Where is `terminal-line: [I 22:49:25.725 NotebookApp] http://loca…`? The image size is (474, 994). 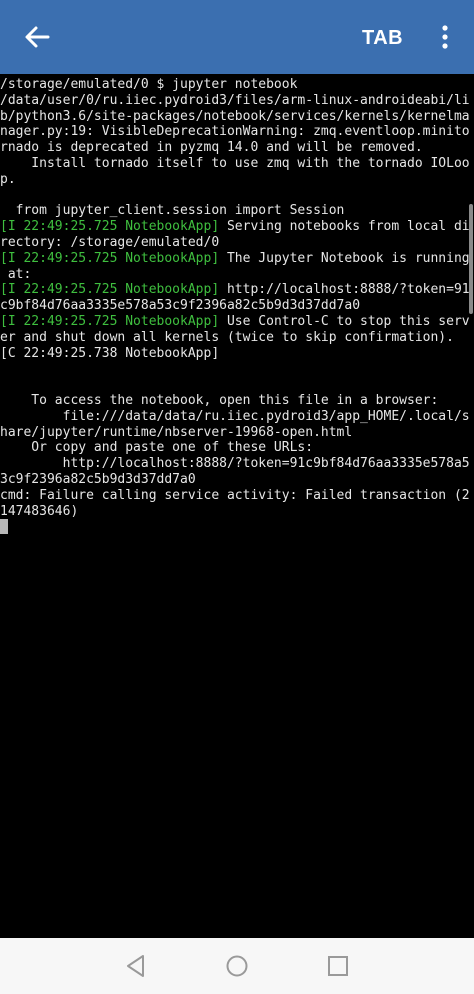
terminal-line: [I 22:49:25.725 NotebookApp] http://loca… is located at coordinates (235, 290).